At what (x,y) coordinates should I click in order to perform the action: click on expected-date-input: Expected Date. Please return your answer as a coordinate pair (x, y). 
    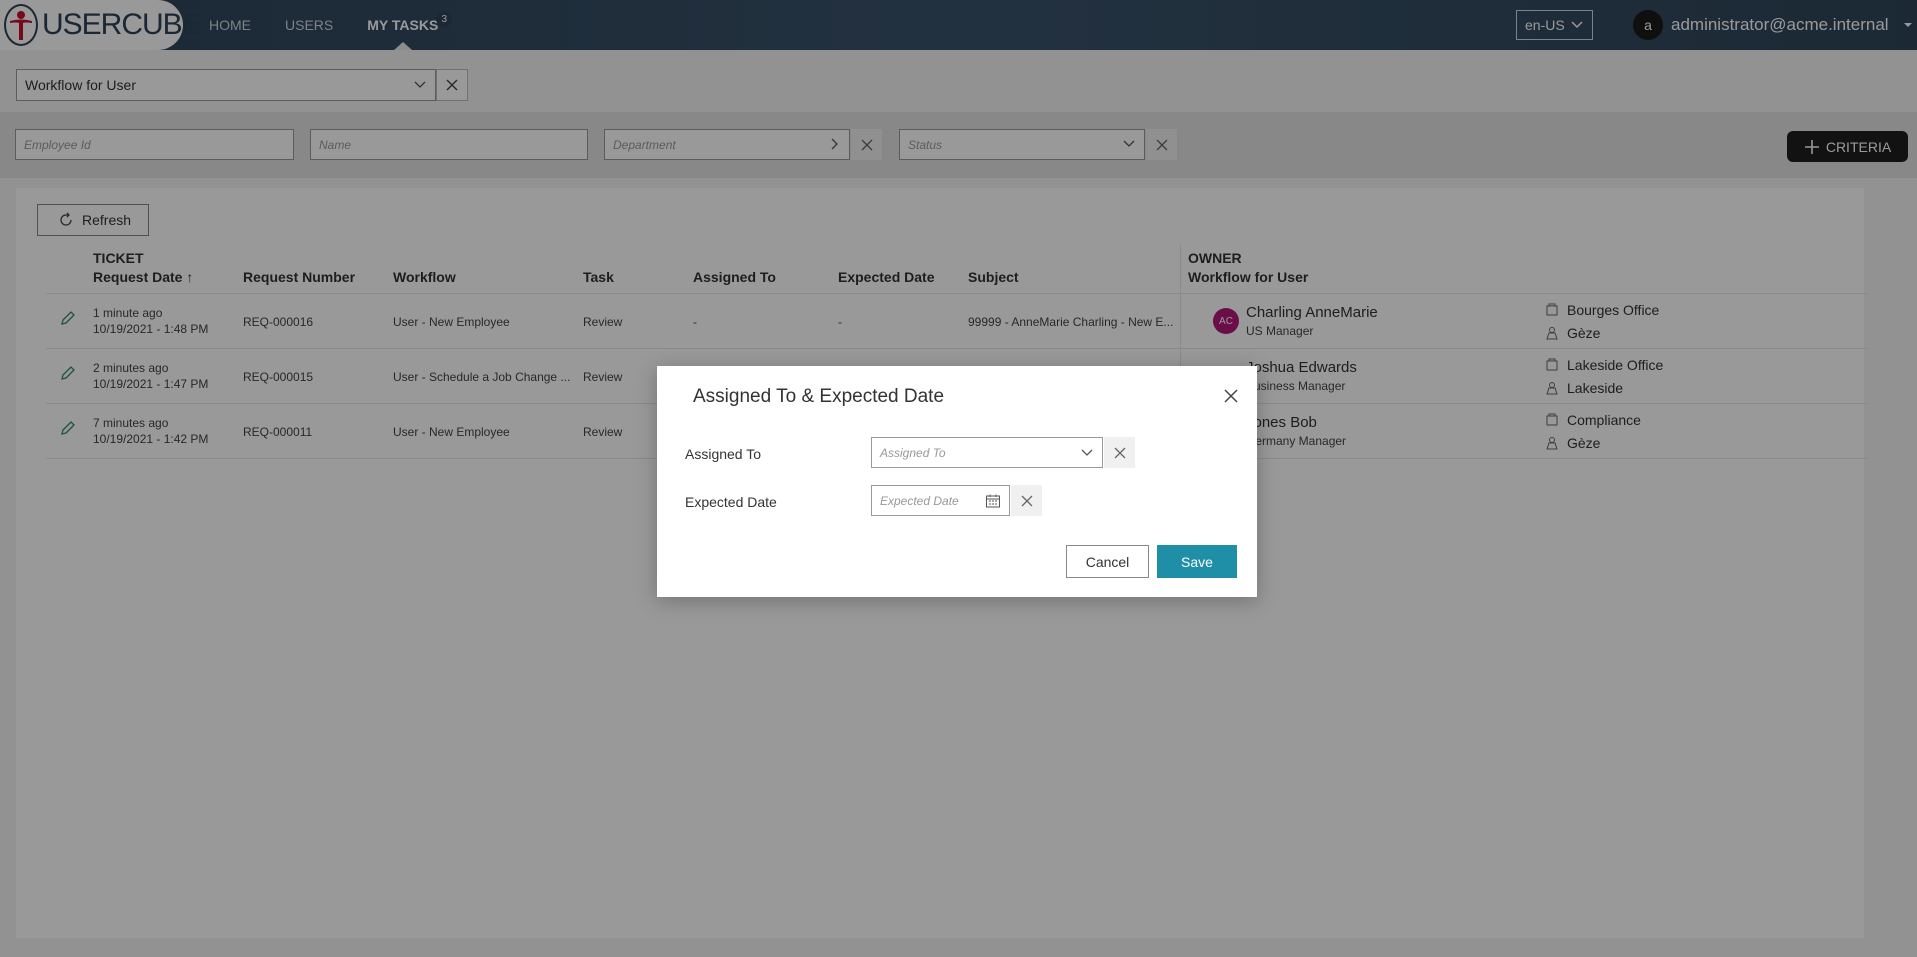
    Looking at the image, I should click on (940, 500).